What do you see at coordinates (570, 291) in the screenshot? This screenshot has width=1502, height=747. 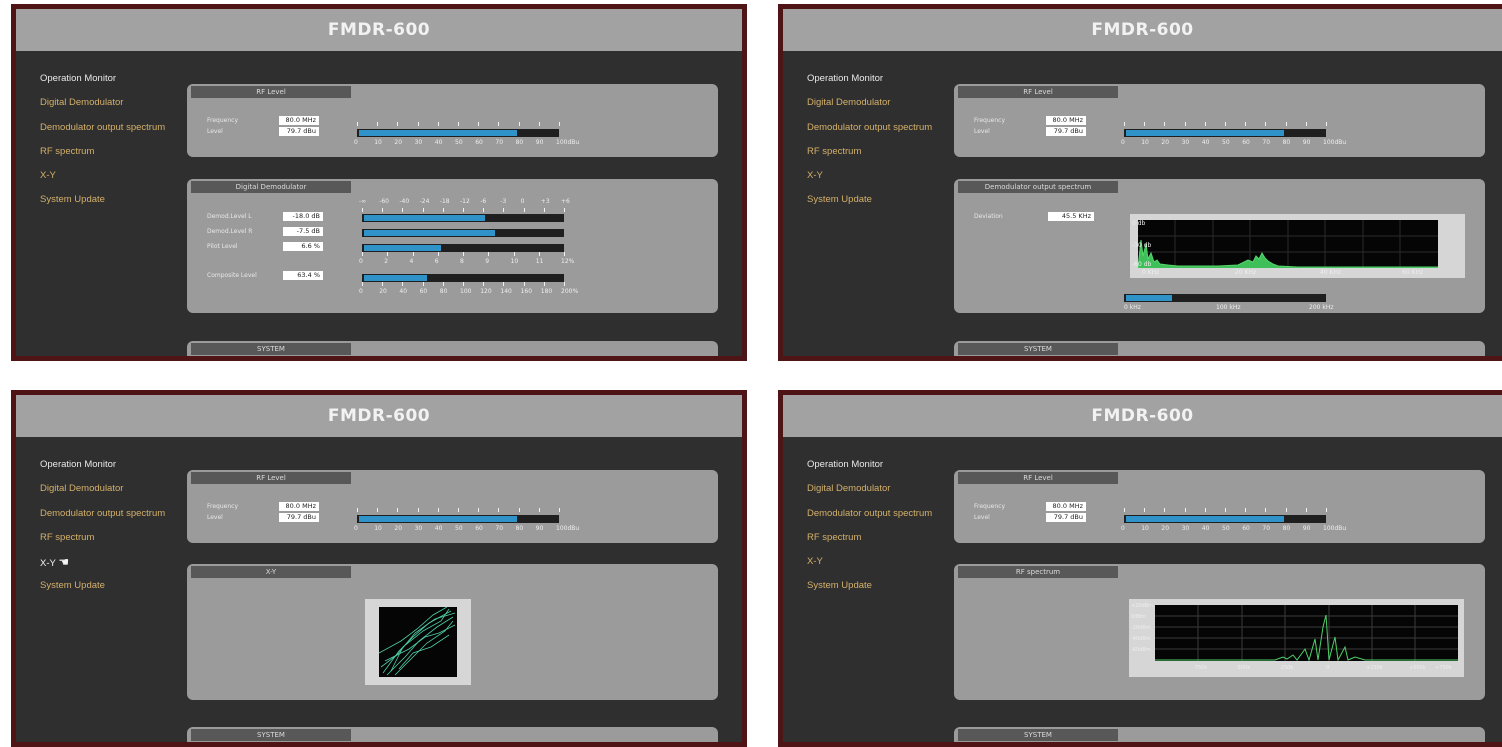 I see `scale-tick-label: 200%` at bounding box center [570, 291].